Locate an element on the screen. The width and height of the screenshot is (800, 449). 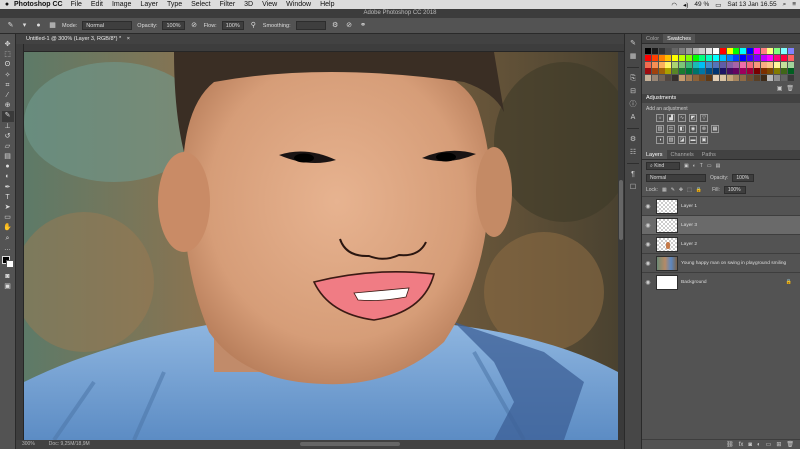
type-tool-icon: T is located at coordinates (8, 198).